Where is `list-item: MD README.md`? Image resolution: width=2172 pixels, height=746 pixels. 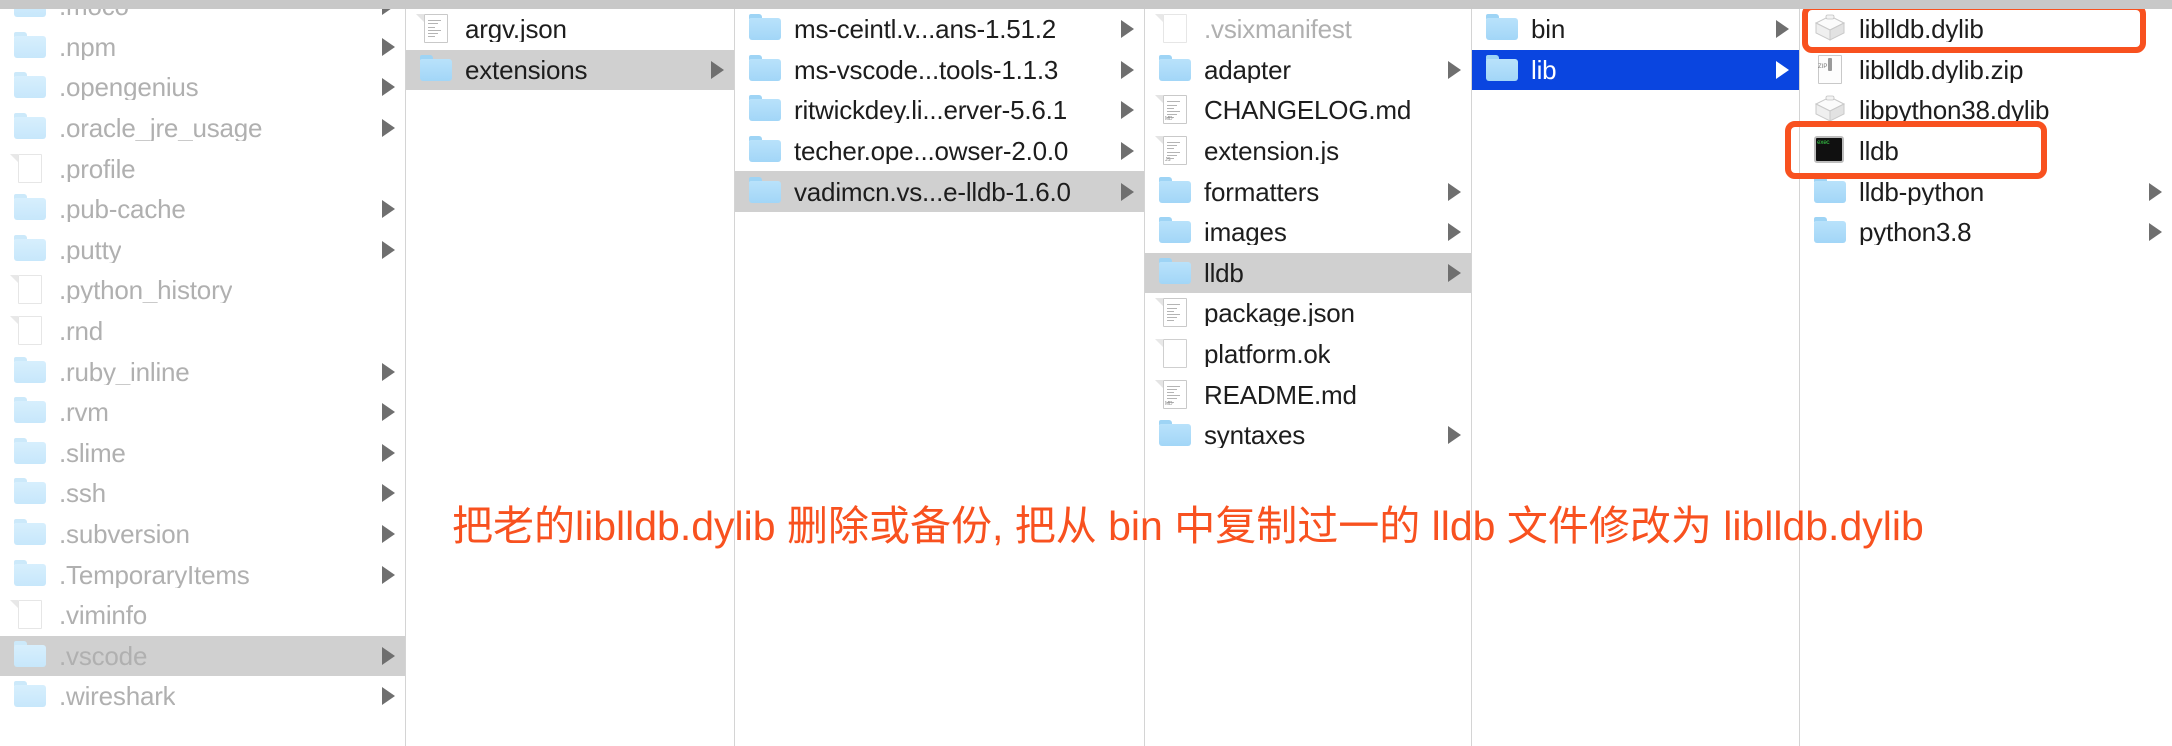 list-item: MD README.md is located at coordinates (1308, 394).